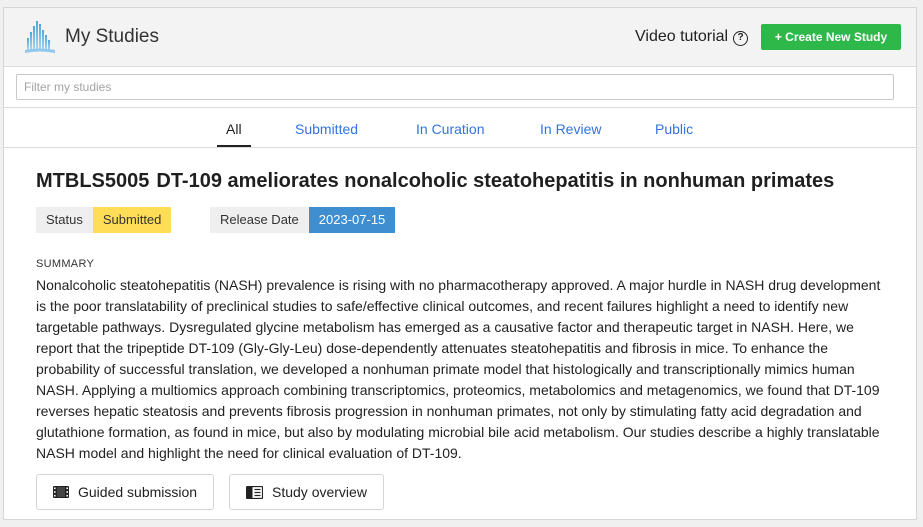  What do you see at coordinates (112, 36) in the screenshot?
I see `app-title: My Studies` at bounding box center [112, 36].